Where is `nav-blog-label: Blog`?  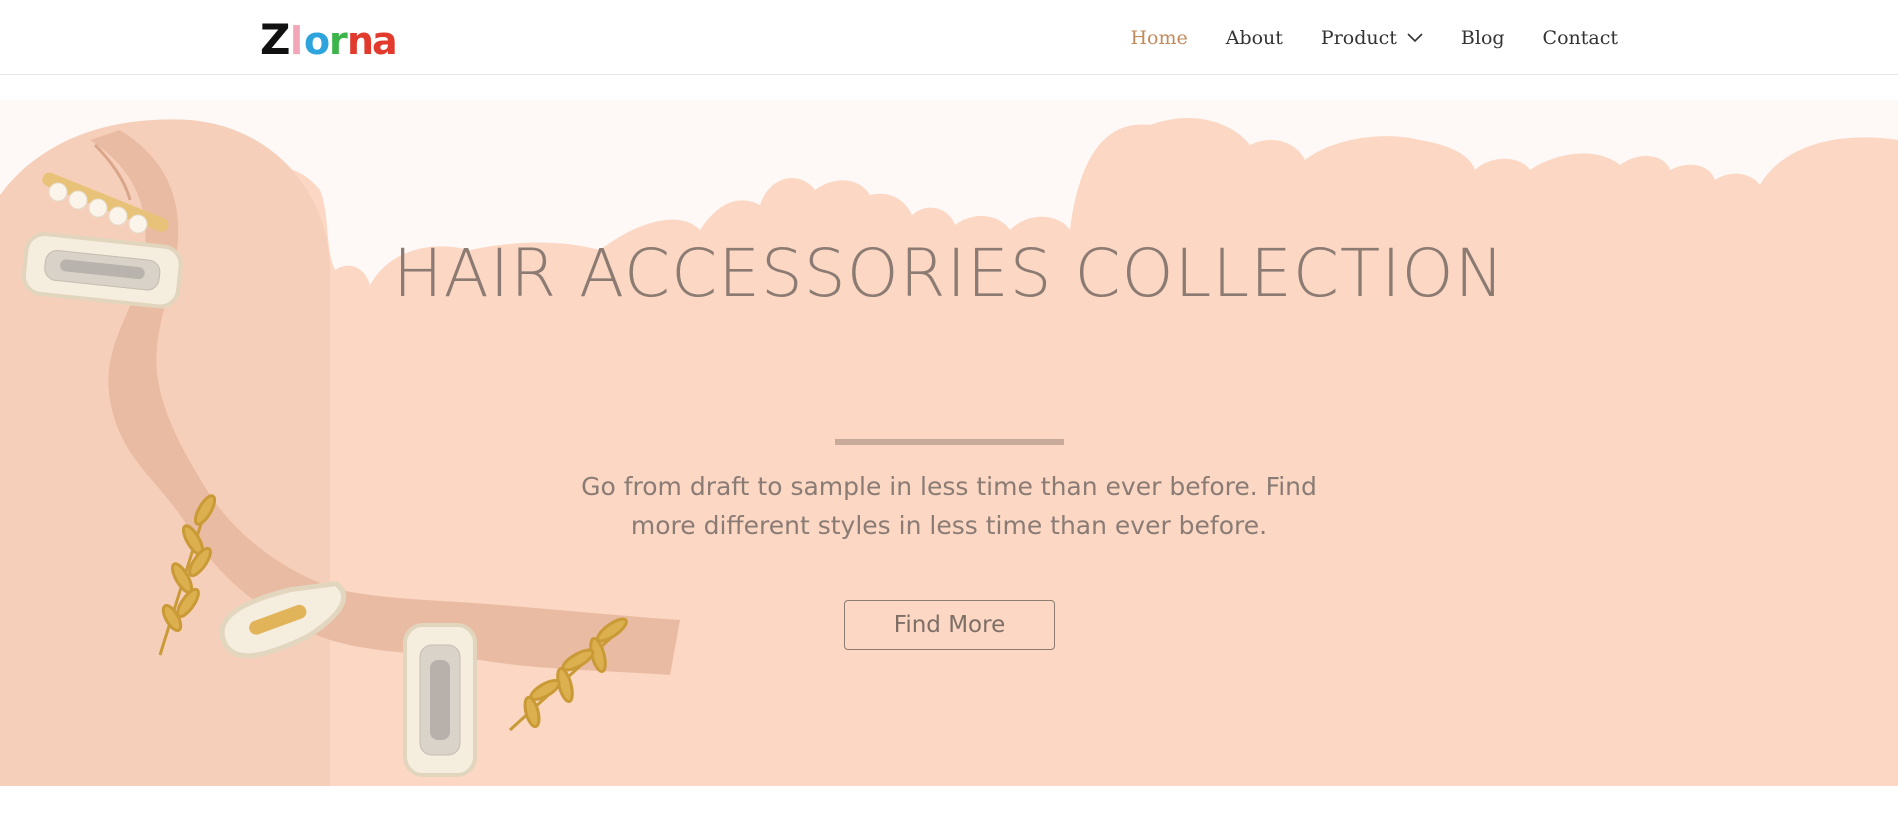 nav-blog-label: Blog is located at coordinates (1482, 37).